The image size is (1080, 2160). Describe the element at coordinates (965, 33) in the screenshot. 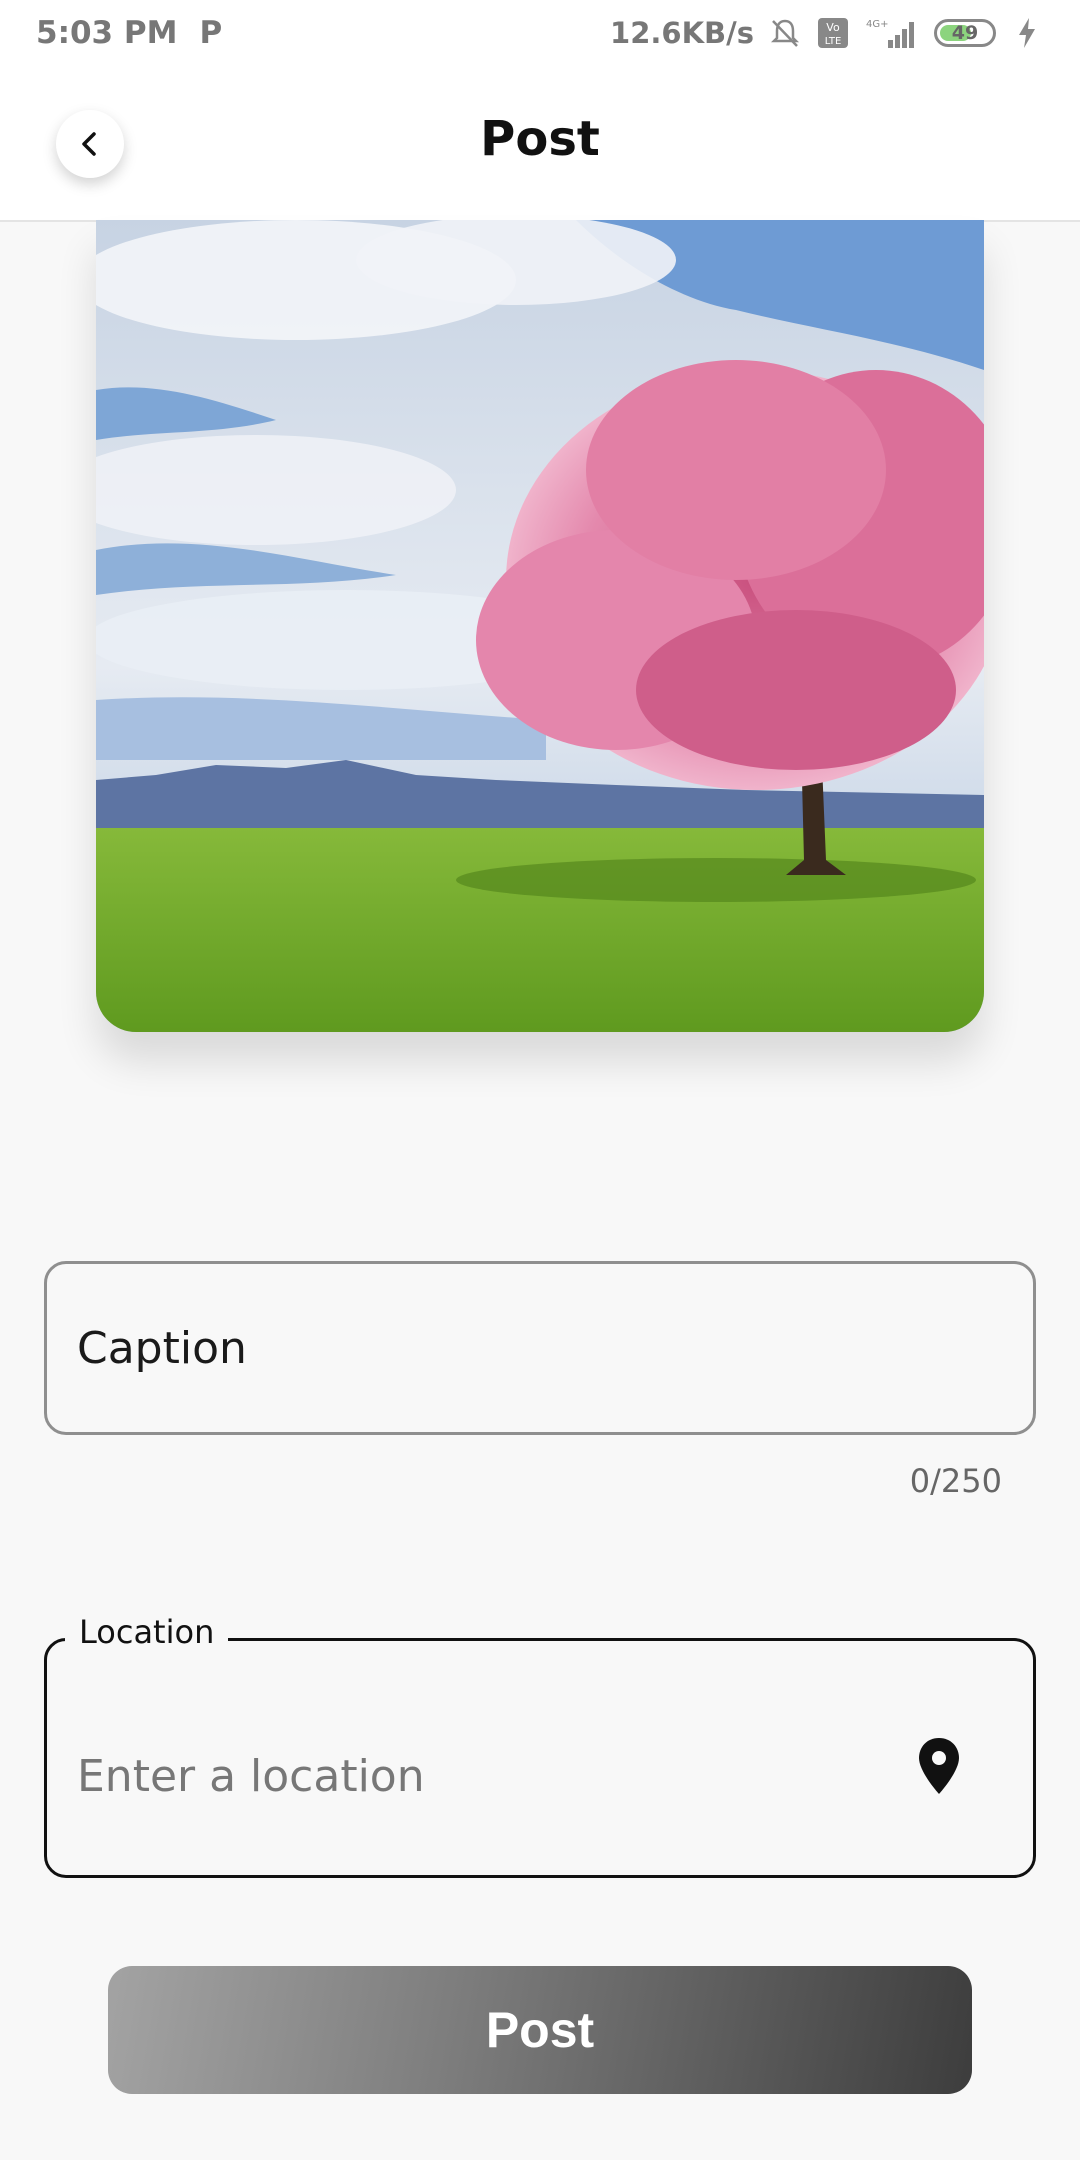

I see `battery-icon: 49` at that location.